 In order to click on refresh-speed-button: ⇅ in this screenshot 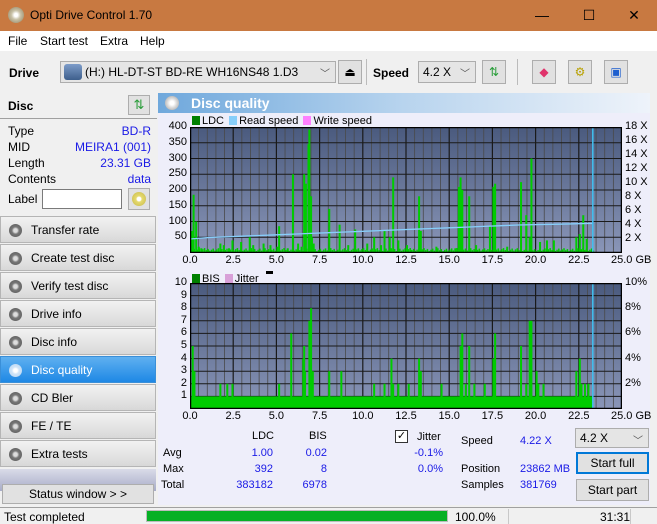, I will do `click(494, 72)`.